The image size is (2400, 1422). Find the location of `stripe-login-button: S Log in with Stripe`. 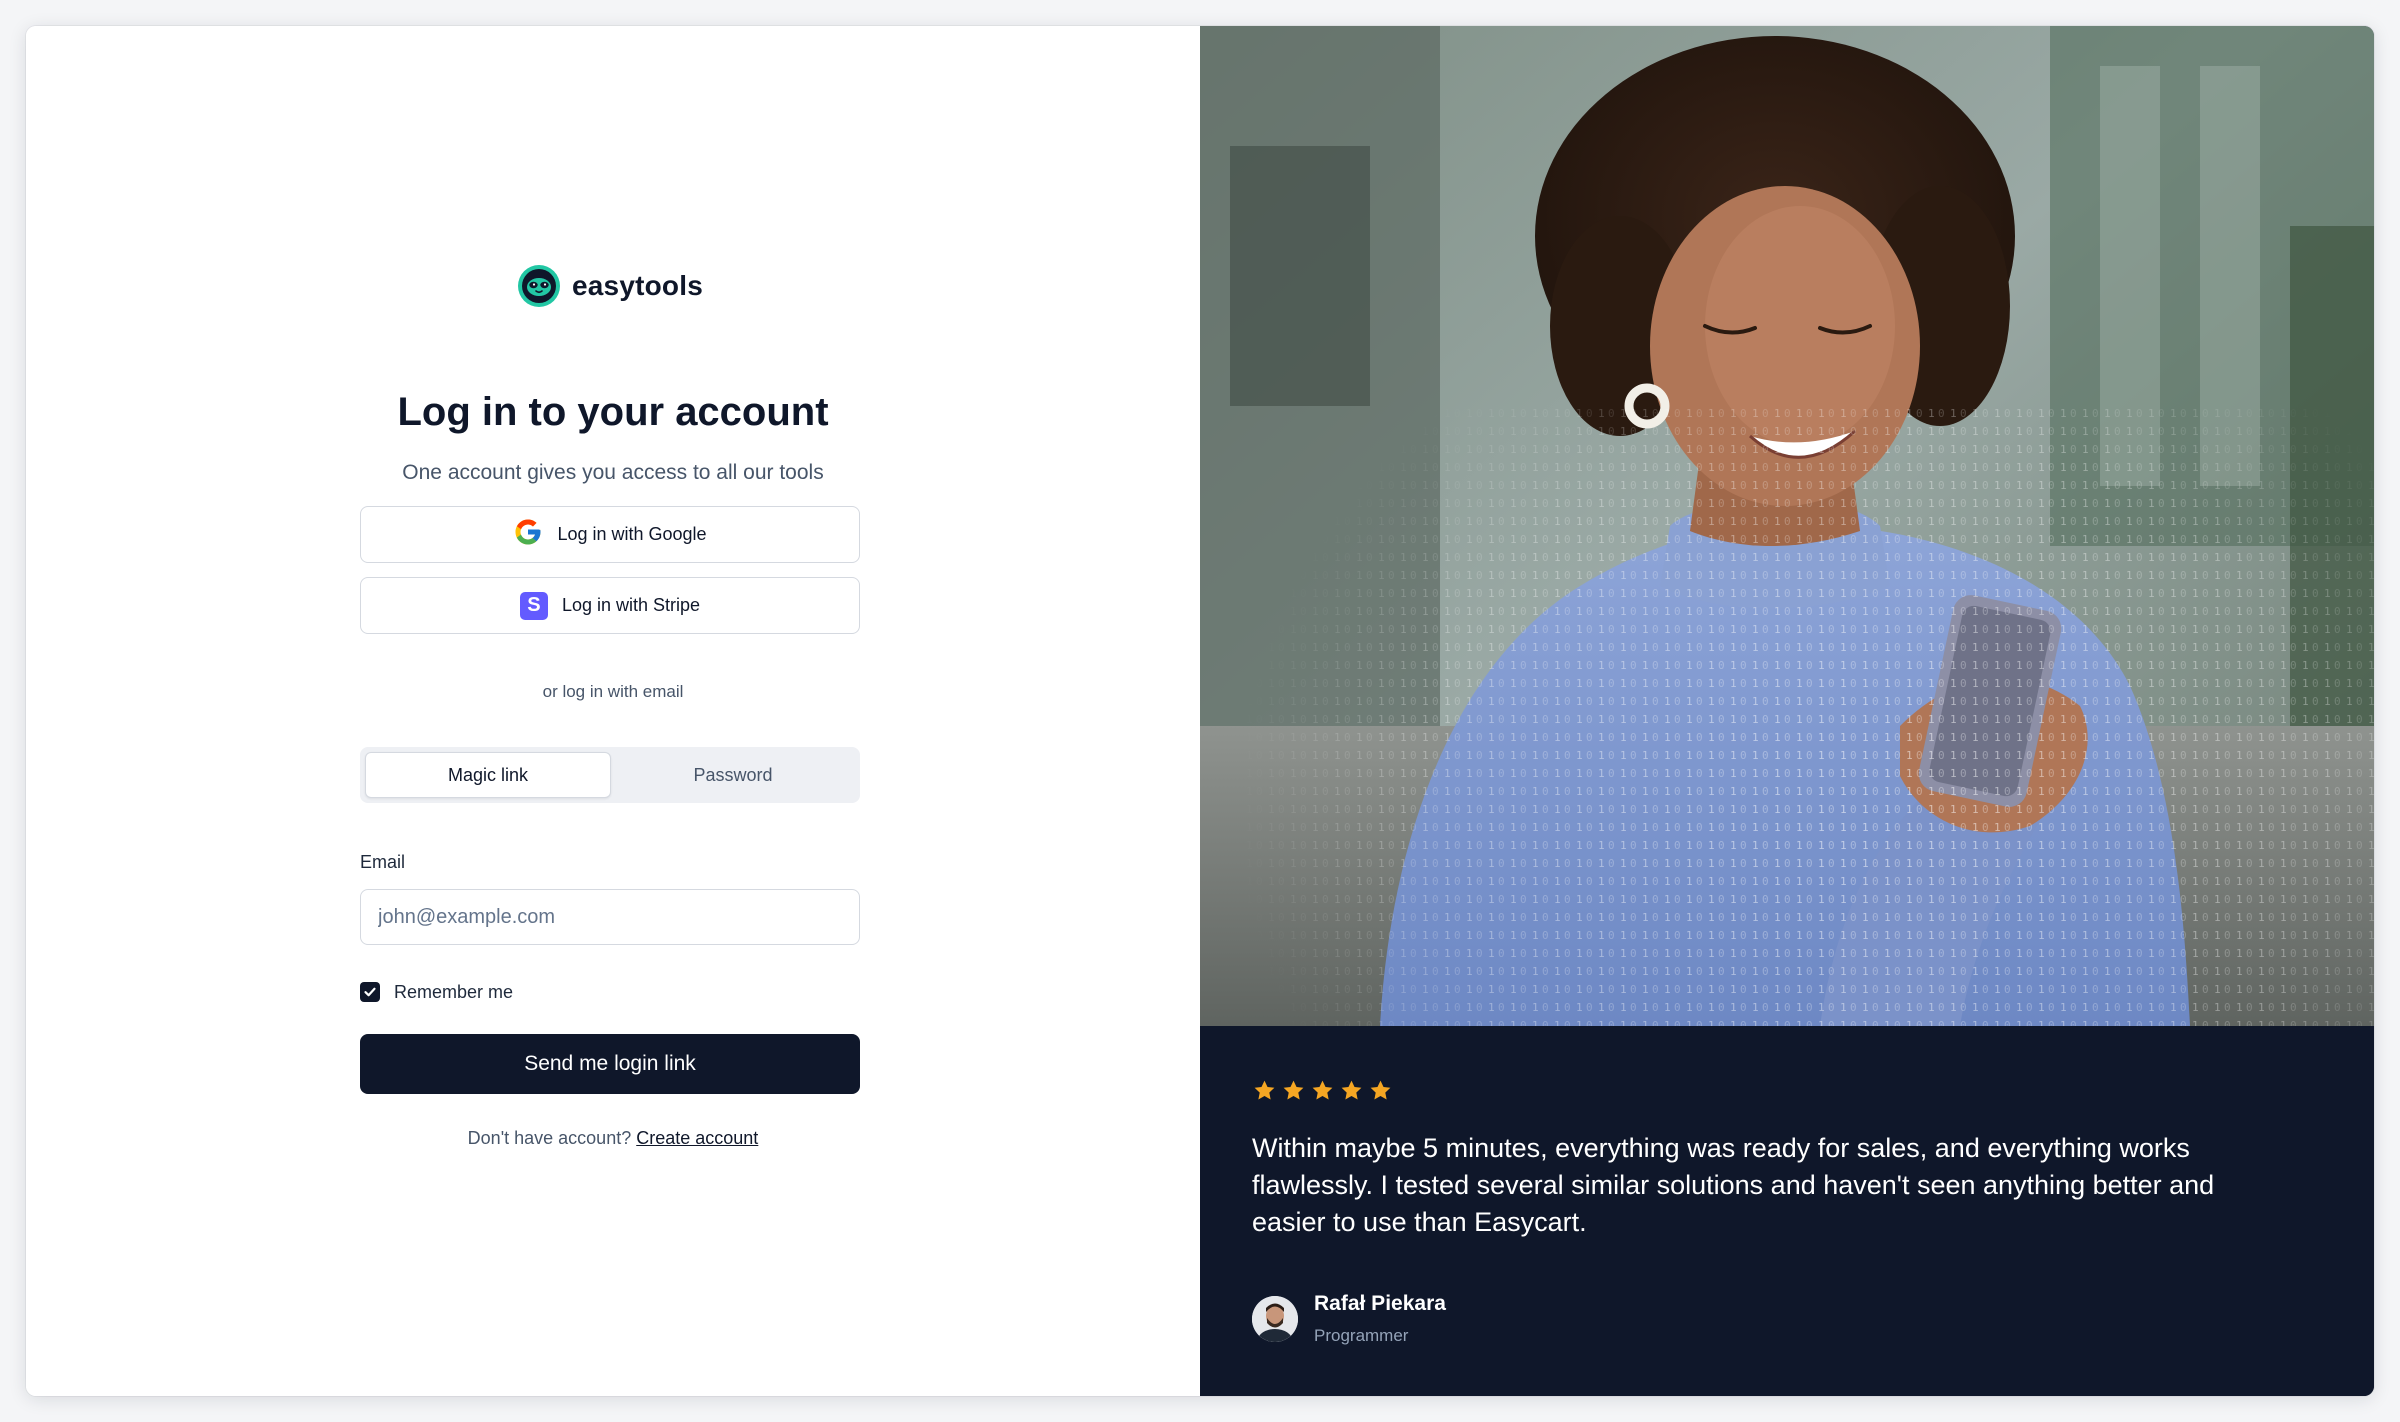

stripe-login-button: S Log in with Stripe is located at coordinates (610, 605).